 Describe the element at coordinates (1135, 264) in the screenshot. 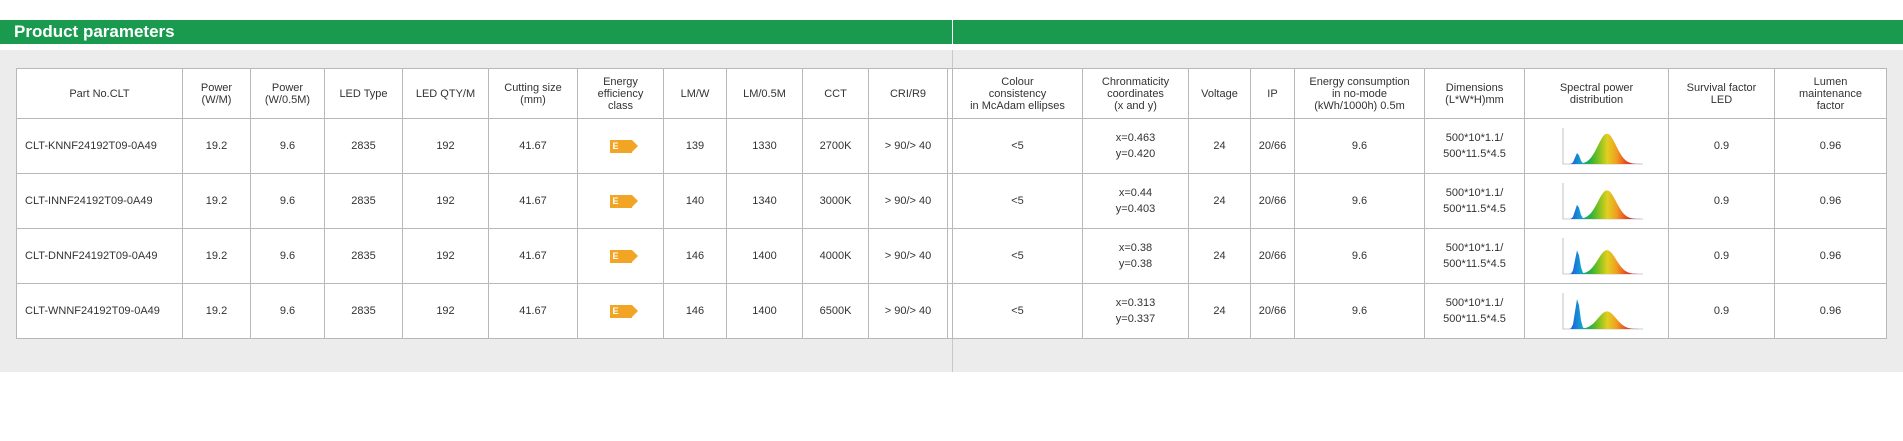

I see `chromaticity-y: y=0.38` at that location.